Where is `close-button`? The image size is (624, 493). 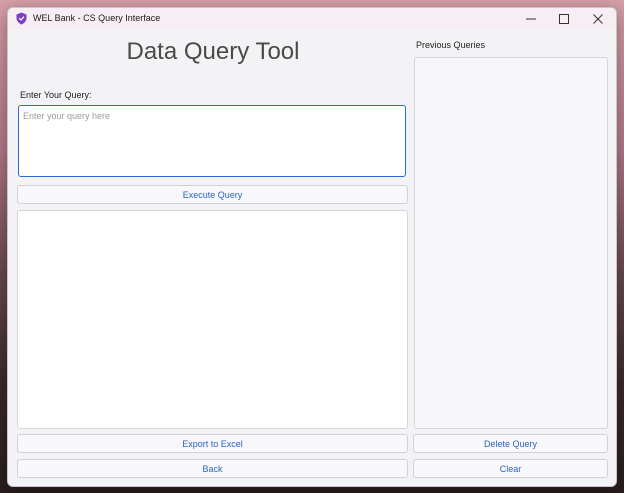
close-button is located at coordinates (598, 19).